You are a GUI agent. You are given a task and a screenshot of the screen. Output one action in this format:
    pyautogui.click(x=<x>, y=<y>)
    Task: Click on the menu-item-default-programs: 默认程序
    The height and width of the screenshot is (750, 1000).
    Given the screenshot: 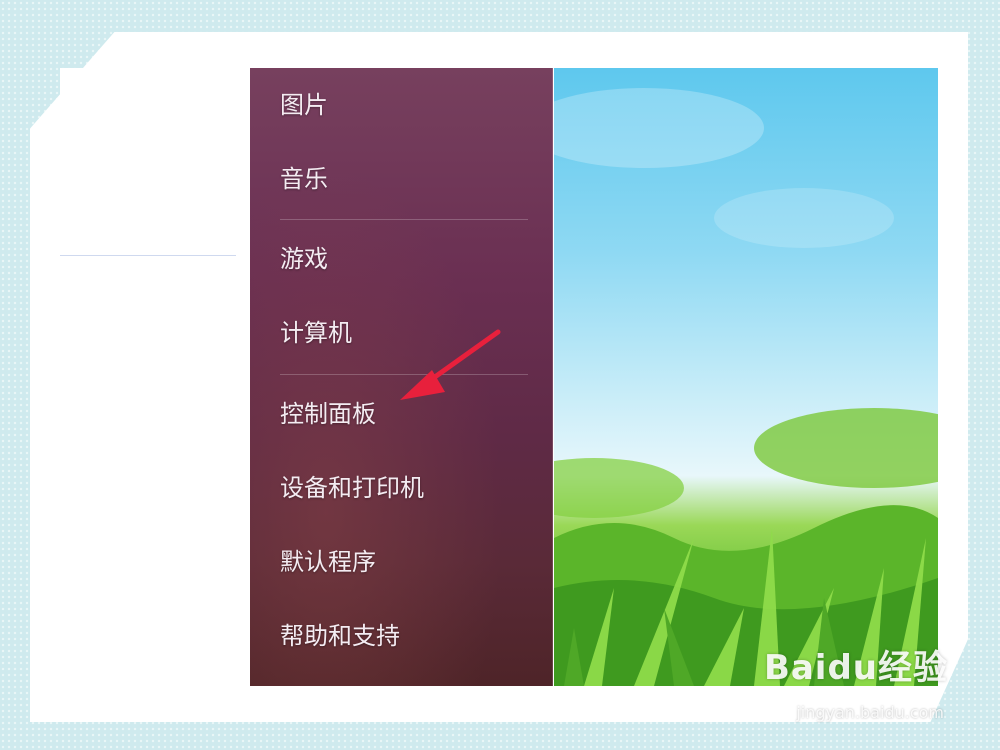 What is the action you would take?
    pyautogui.click(x=328, y=562)
    